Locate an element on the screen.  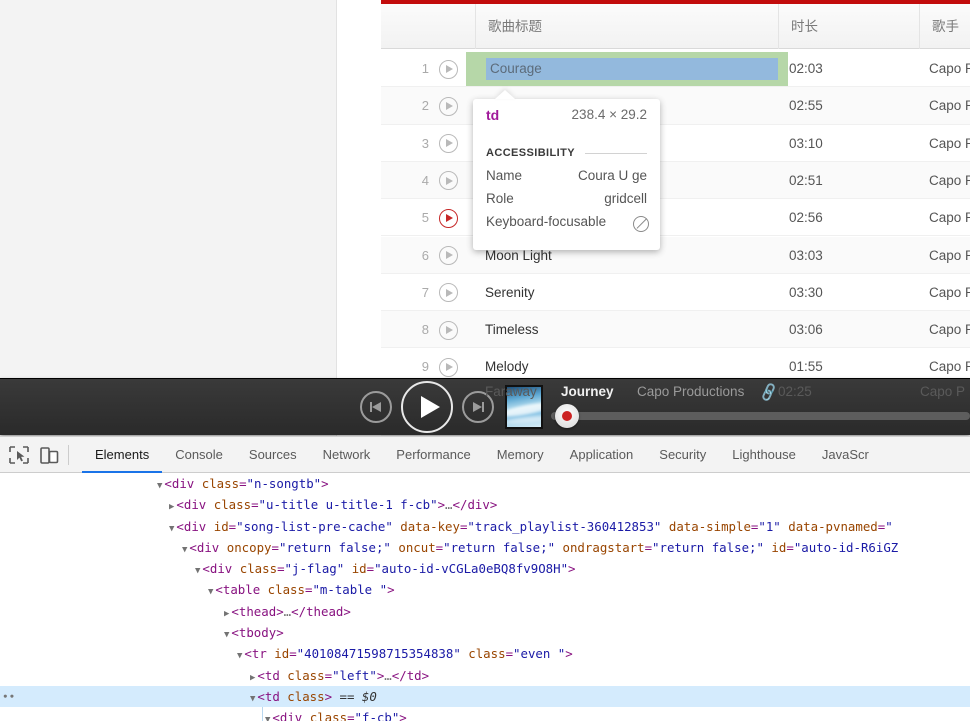
playback-progress-bar is located at coordinates (760, 416).